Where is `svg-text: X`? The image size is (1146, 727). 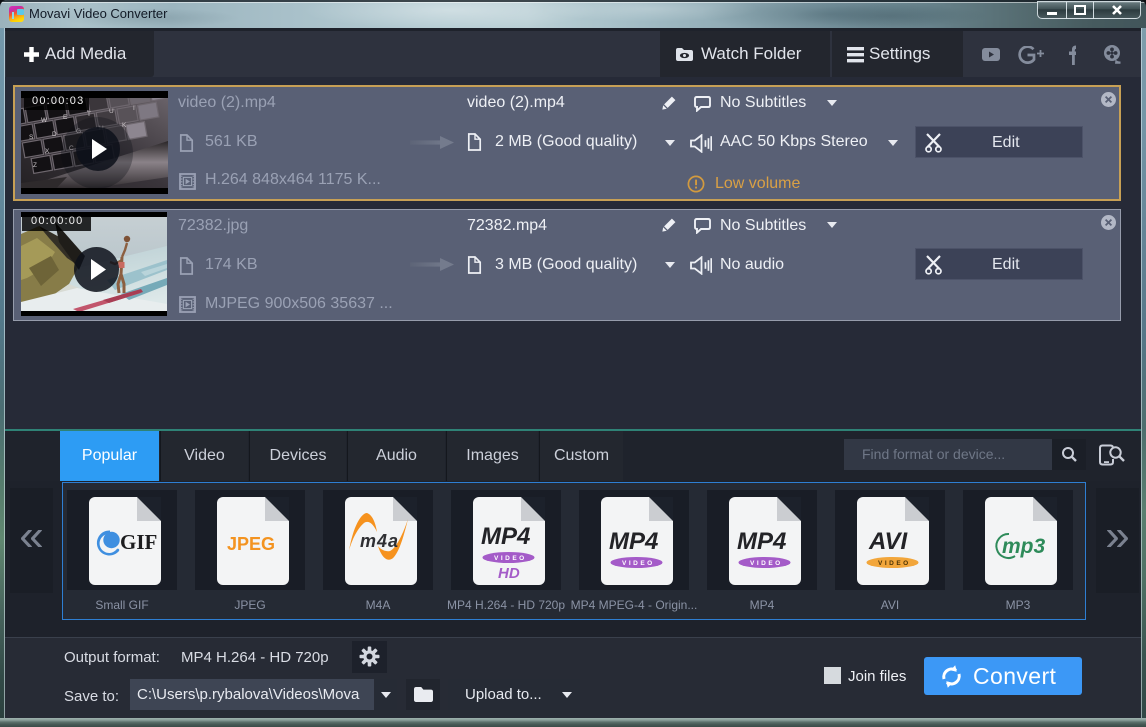
svg-text: X is located at coordinates (47, 151).